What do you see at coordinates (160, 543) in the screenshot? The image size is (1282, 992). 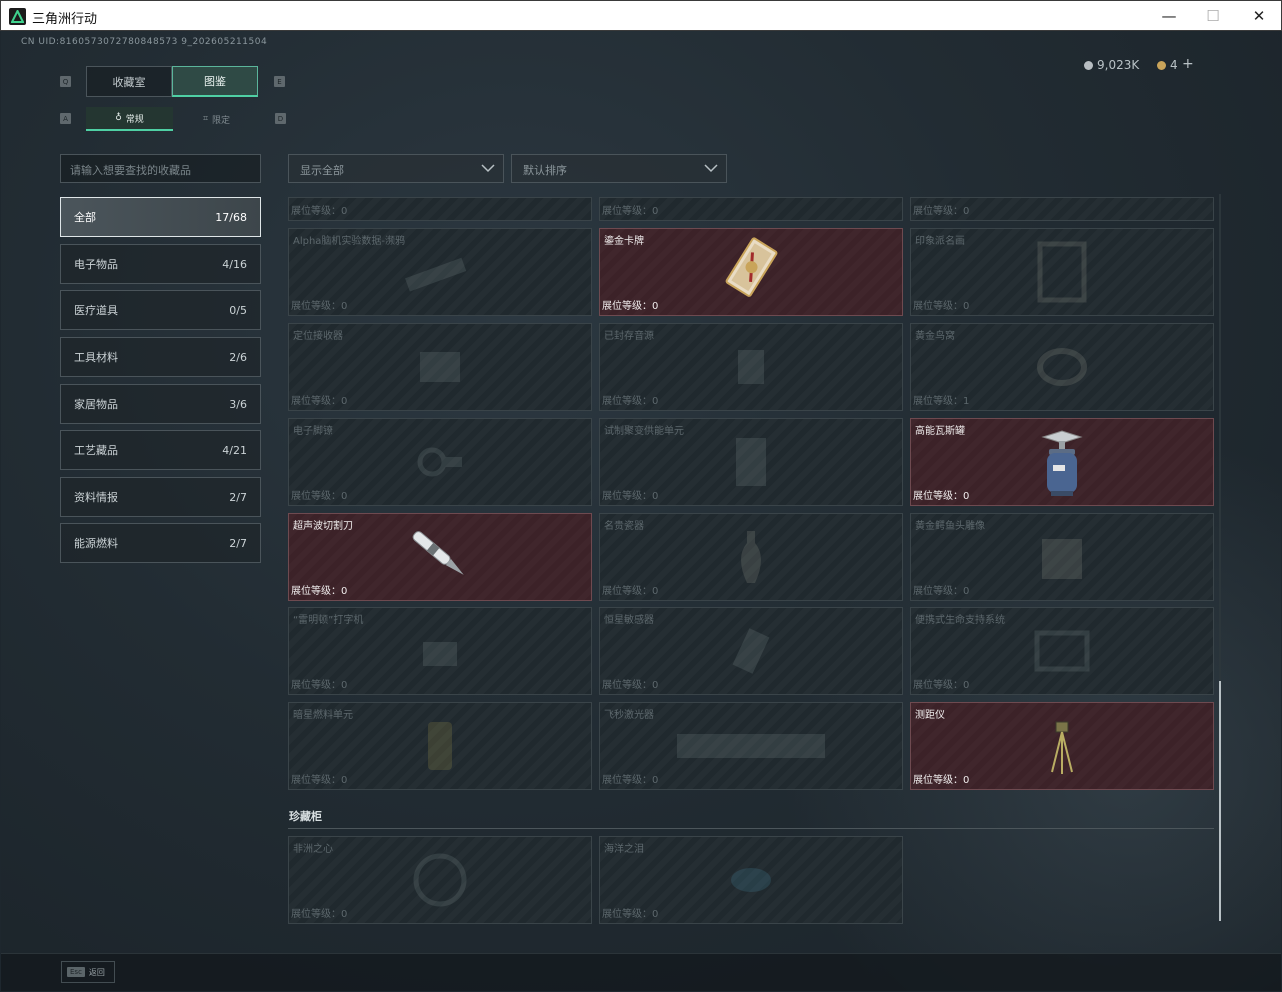 I see `category-fuel: 能源燃料 2/7` at bounding box center [160, 543].